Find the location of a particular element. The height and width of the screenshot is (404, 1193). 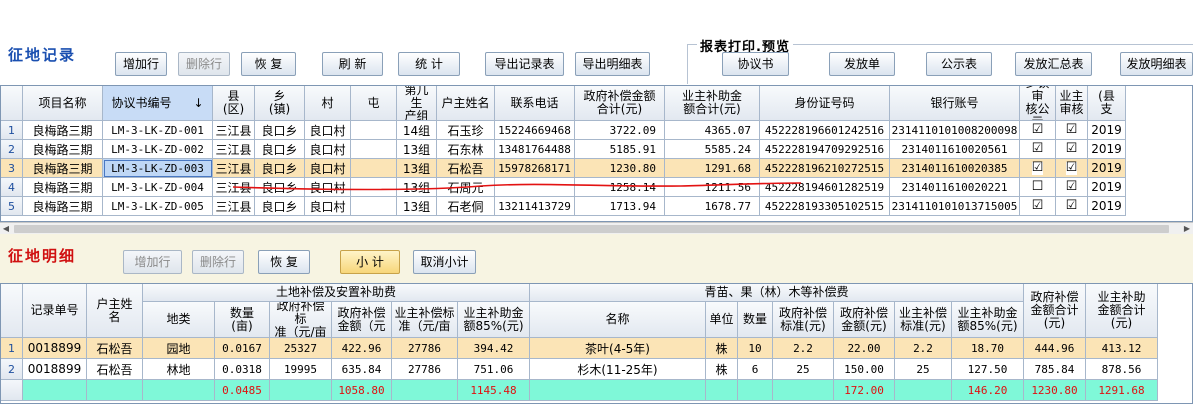

column-header: (县 支 is located at coordinates (1107, 103).